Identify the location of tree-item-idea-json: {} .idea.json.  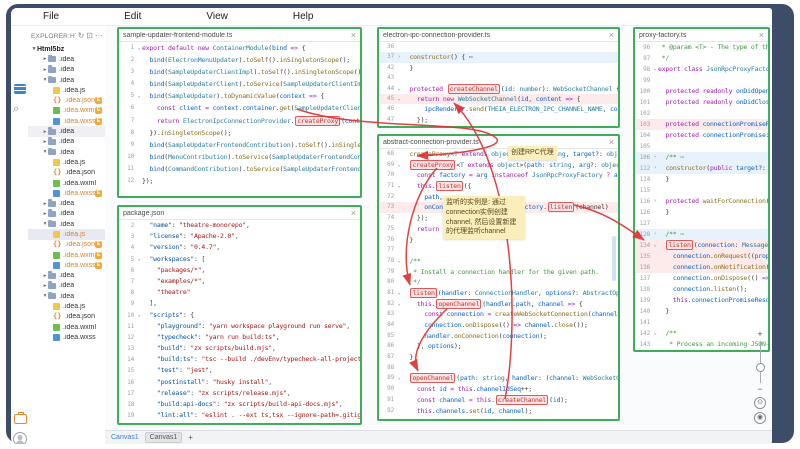
(66, 317).